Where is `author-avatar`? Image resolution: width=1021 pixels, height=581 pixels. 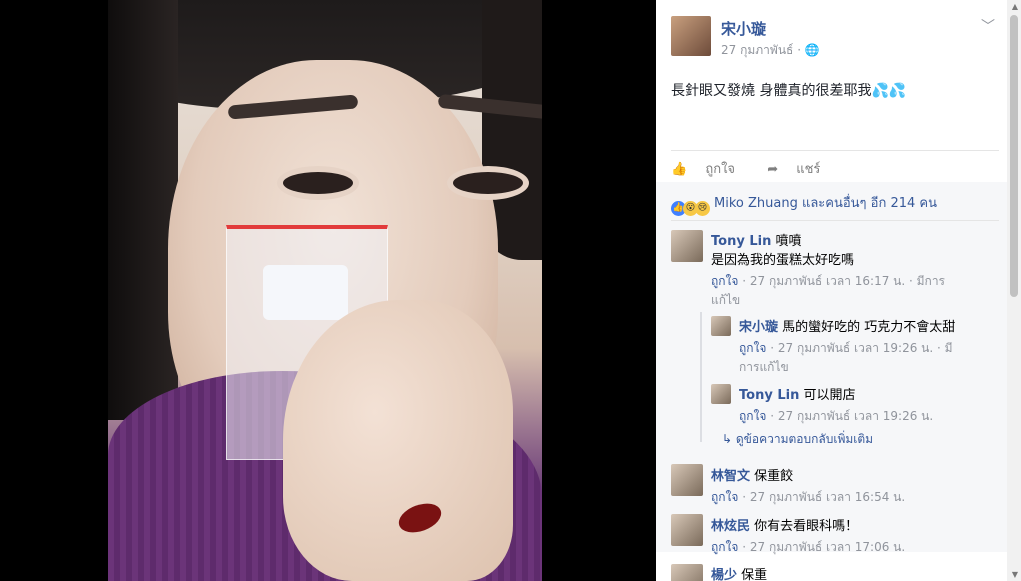
author-avatar is located at coordinates (691, 36).